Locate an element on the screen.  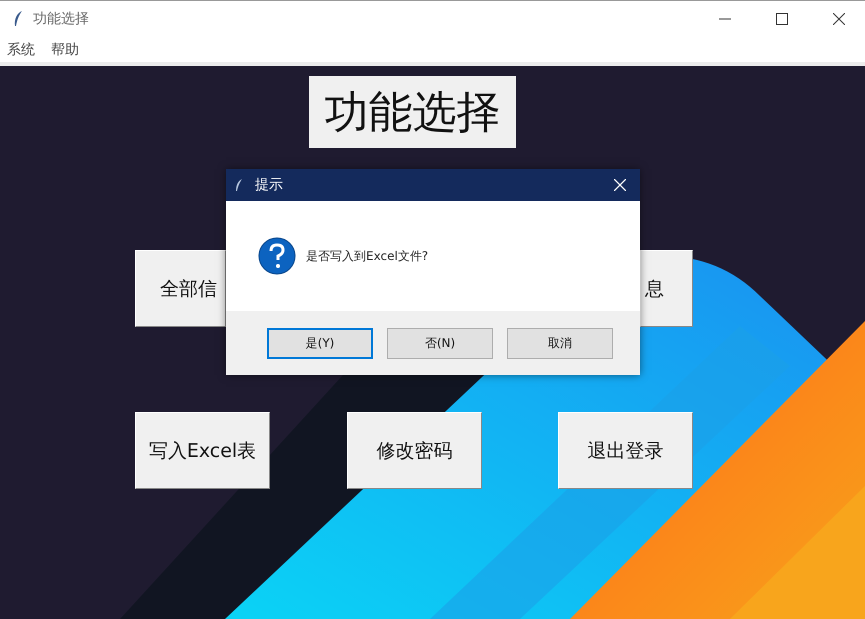
function-button: 全部信 is located at coordinates (180, 288).